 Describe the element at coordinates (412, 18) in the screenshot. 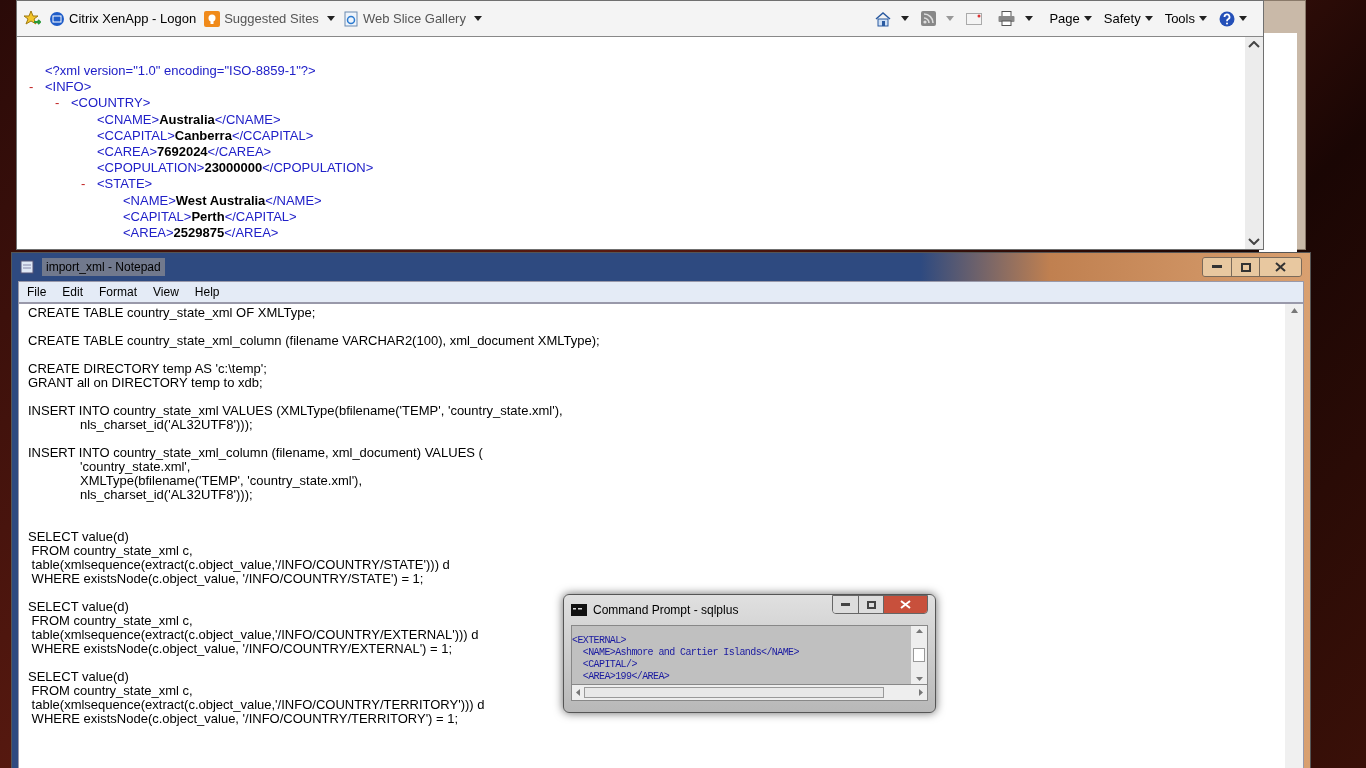

I see `favorites-link: Web Slice Gallery` at that location.